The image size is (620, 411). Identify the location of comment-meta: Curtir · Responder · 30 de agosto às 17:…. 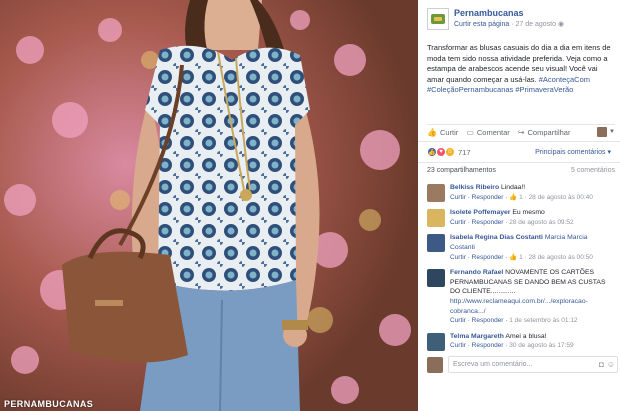
(530, 346).